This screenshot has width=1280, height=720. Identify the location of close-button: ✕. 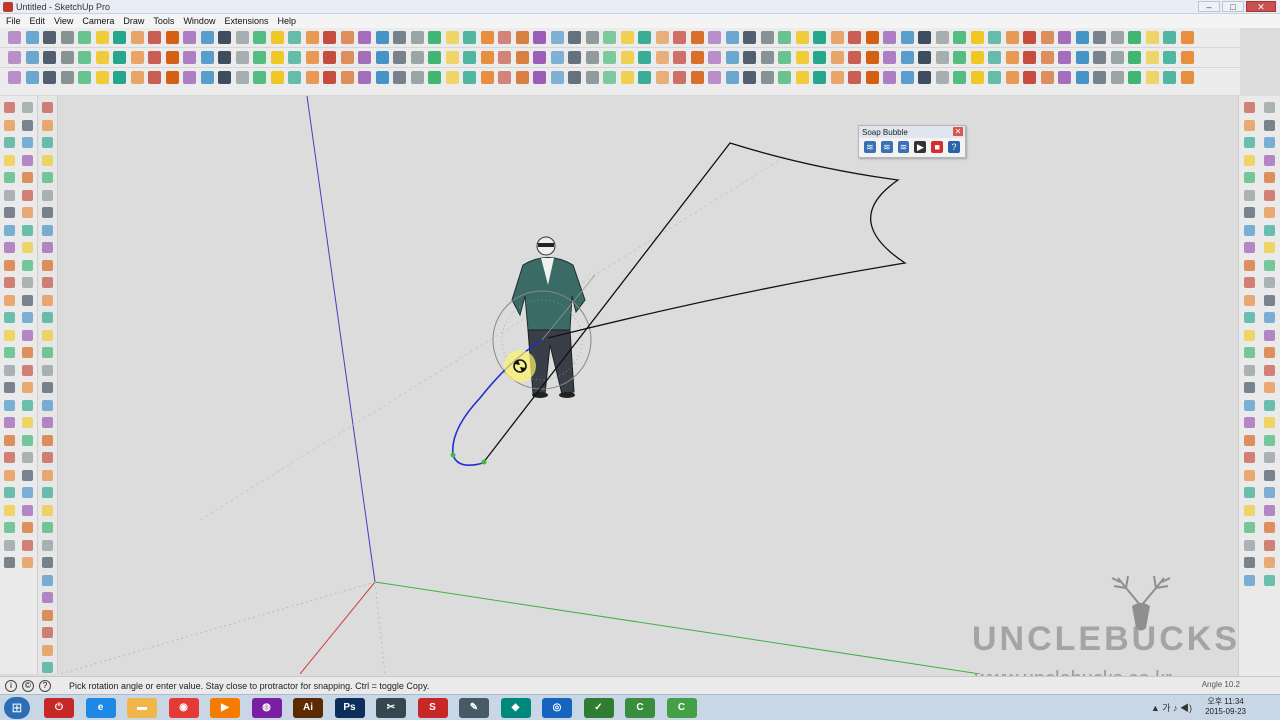
(1261, 6).